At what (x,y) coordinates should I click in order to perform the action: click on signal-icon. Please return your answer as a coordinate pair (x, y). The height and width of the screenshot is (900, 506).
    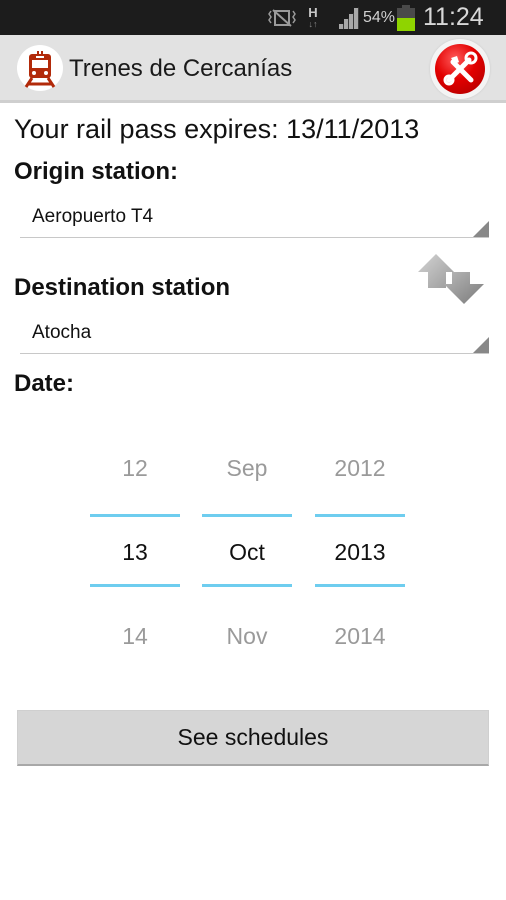
    Looking at the image, I should click on (350, 17).